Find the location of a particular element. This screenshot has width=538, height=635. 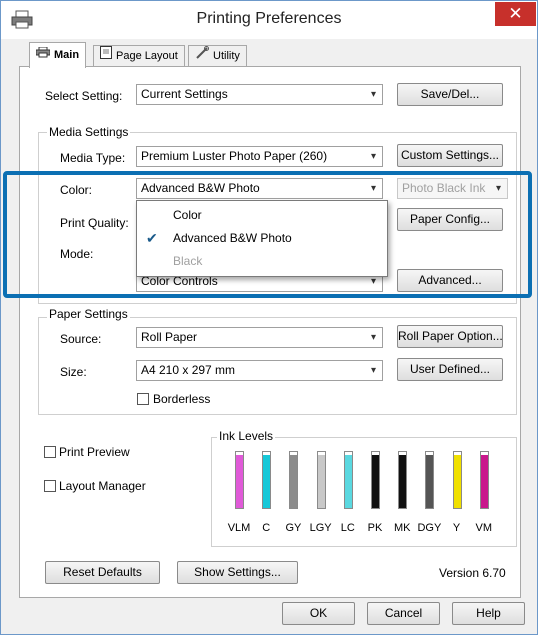

ink-bar-mk is located at coordinates (403, 480).